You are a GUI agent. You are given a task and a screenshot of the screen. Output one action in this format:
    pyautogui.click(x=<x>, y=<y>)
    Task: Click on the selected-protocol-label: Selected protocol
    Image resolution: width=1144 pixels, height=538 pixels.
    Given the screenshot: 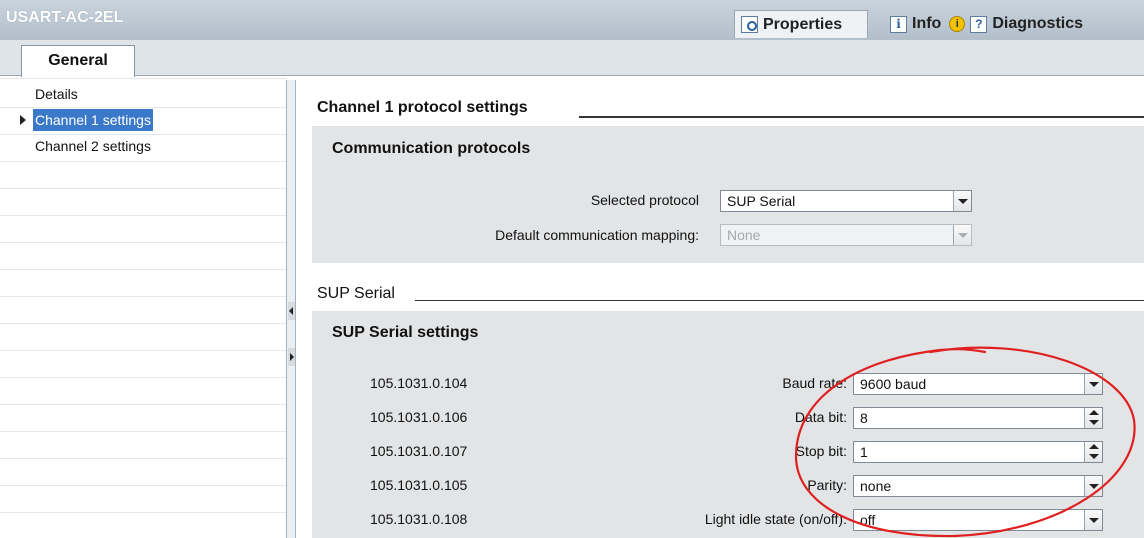 What is the action you would take?
    pyautogui.click(x=644, y=200)
    